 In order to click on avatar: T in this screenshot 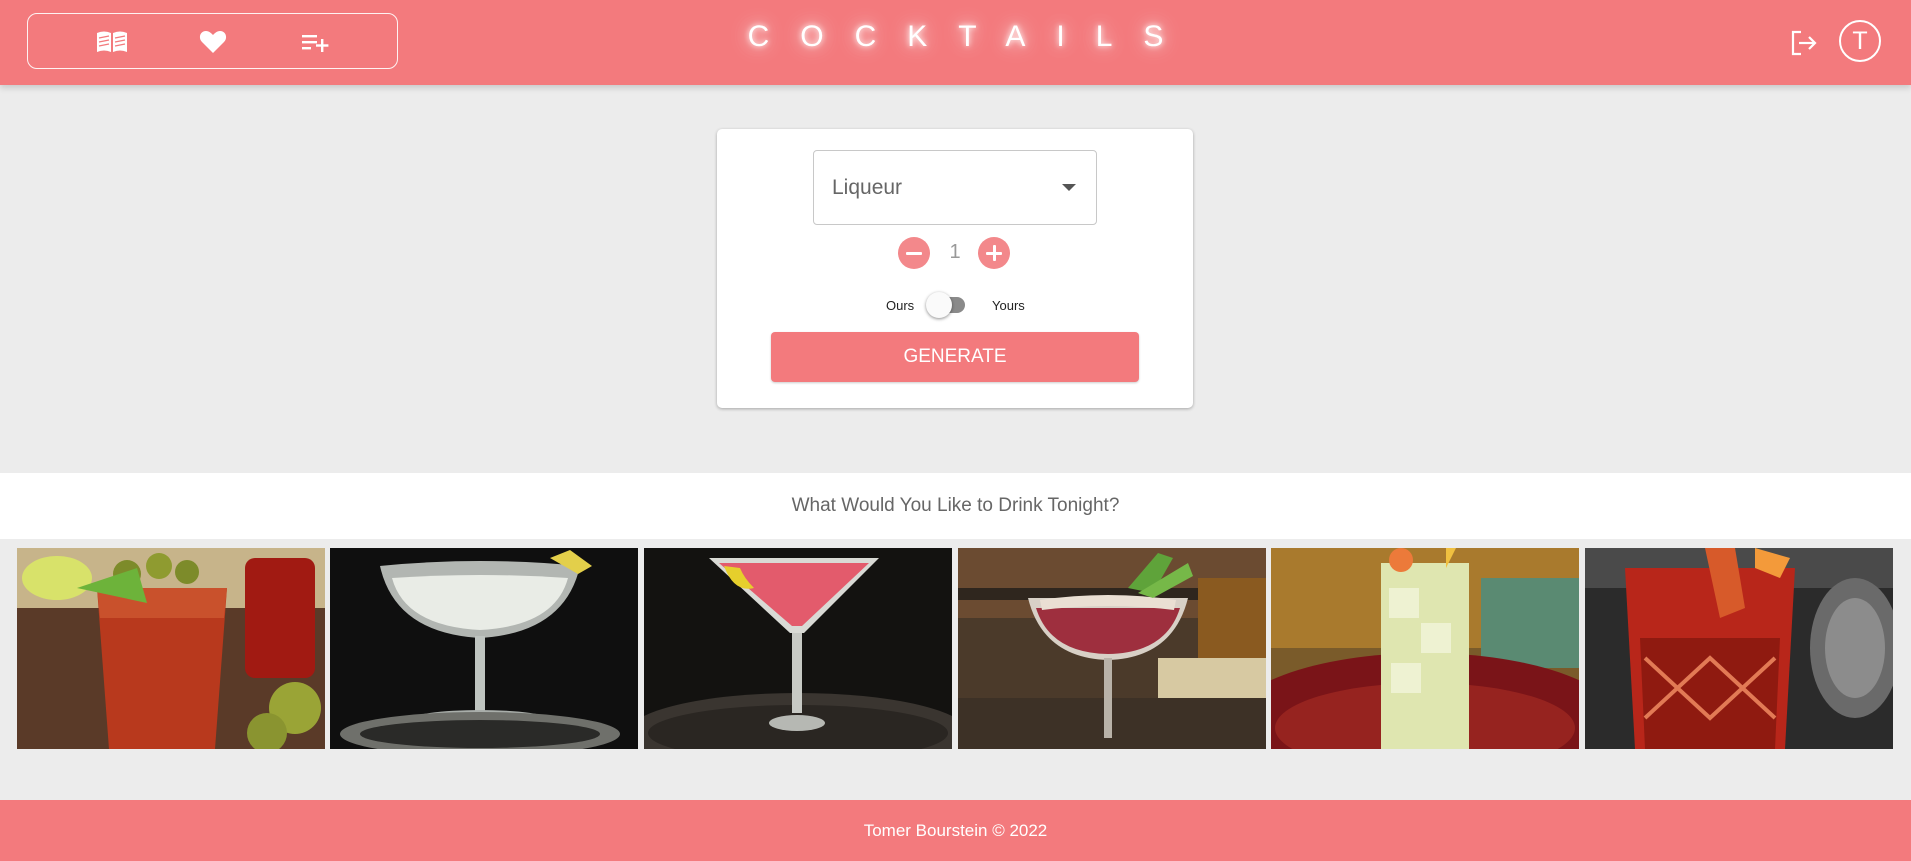, I will do `click(1860, 41)`.